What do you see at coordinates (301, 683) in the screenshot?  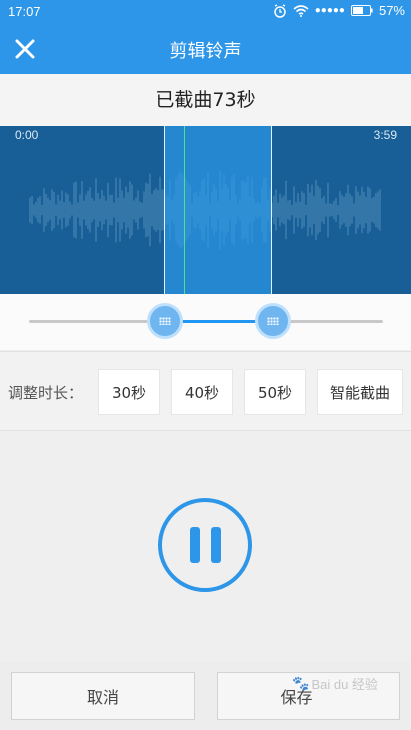 I see `paw-icon: 🐾` at bounding box center [301, 683].